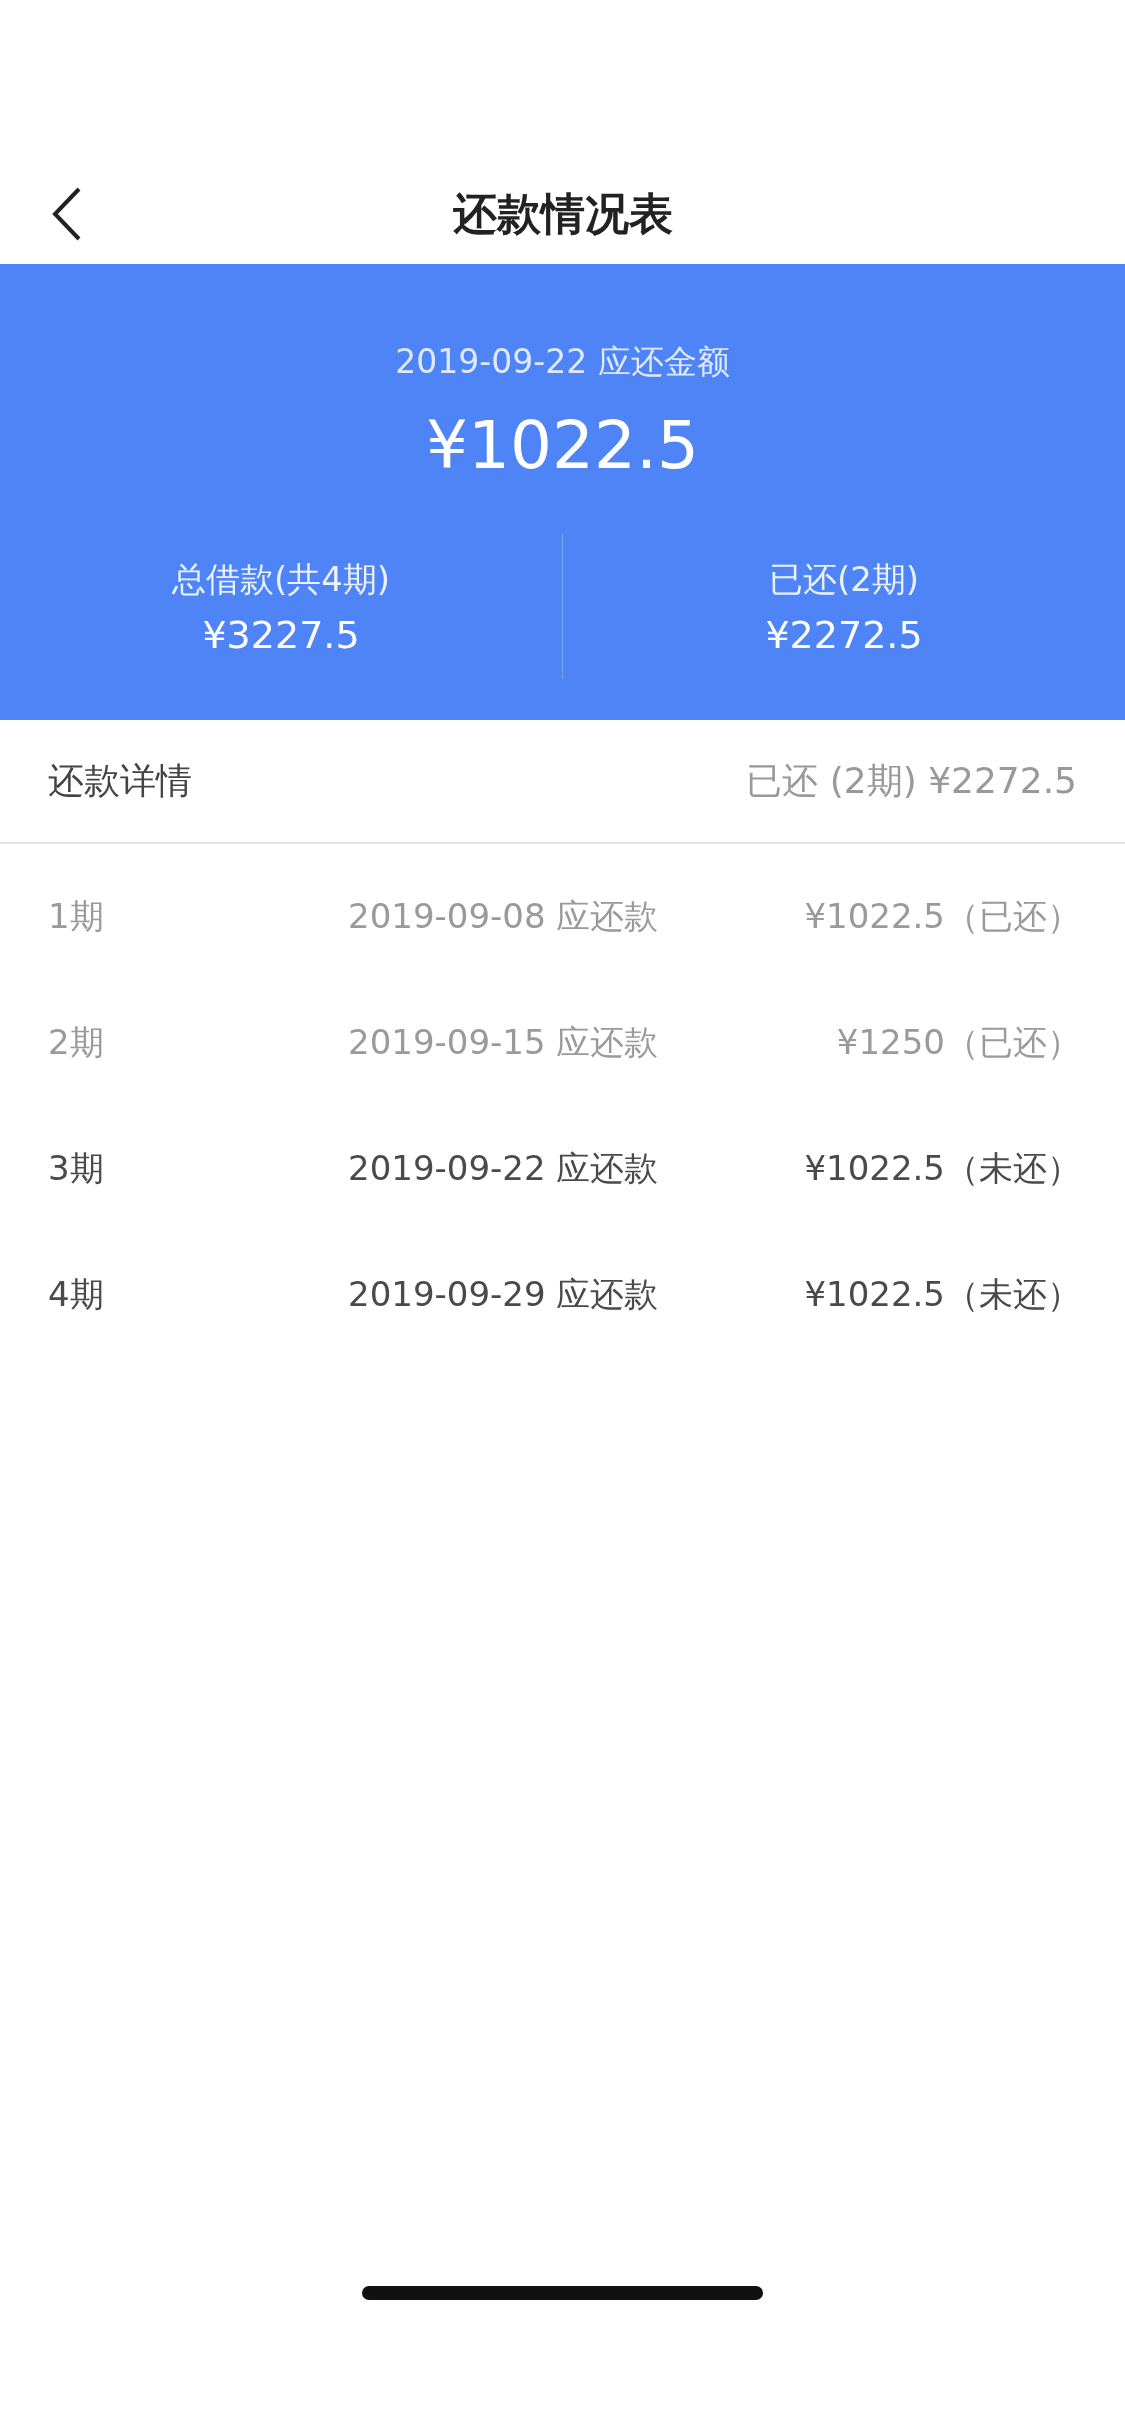 This screenshot has height=2436, width=1125. I want to click on period-cell-text: 4期, so click(76, 1294).